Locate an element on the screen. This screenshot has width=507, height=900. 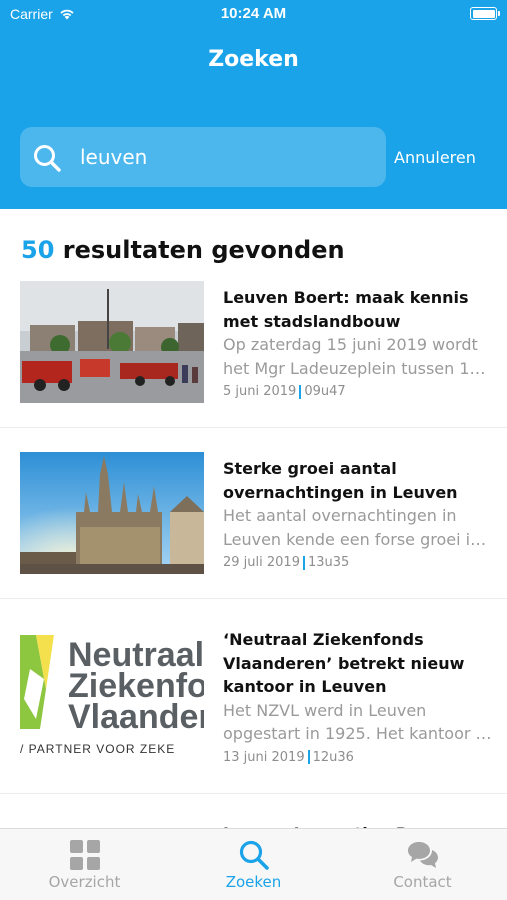
item-date: 5 juni 2019 is located at coordinates (260, 391).